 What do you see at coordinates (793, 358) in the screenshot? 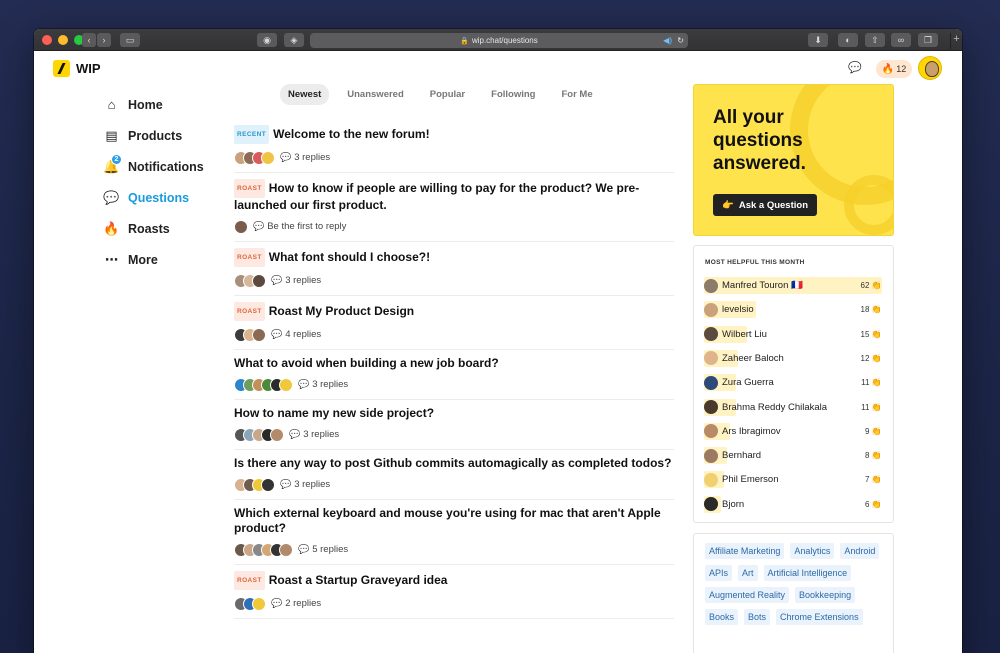
I see `leaderboard-row: Zaheer Baloch 12 👏` at bounding box center [793, 358].